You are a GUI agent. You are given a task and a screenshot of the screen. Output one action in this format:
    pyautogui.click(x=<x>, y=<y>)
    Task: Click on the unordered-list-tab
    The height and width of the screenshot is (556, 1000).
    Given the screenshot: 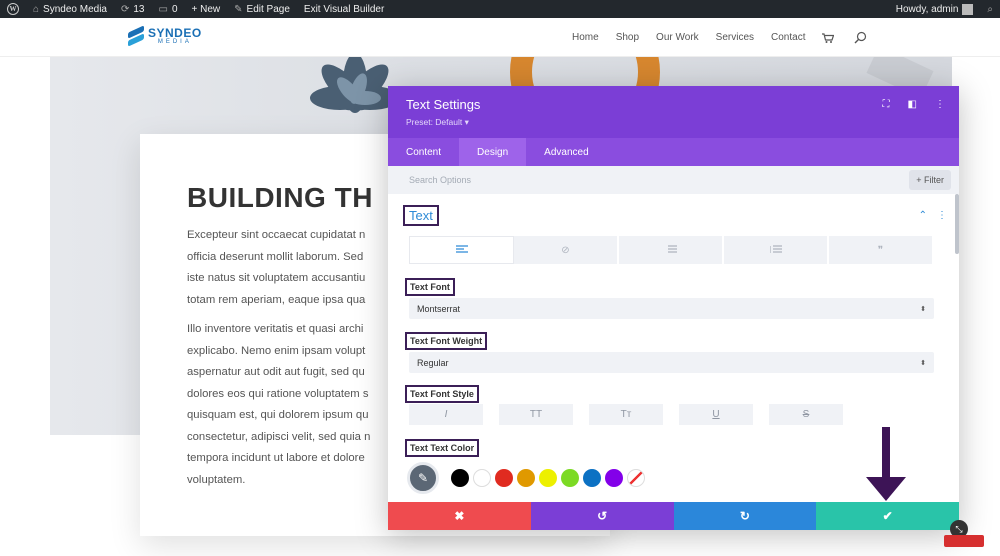 What is the action you would take?
    pyautogui.click(x=671, y=250)
    